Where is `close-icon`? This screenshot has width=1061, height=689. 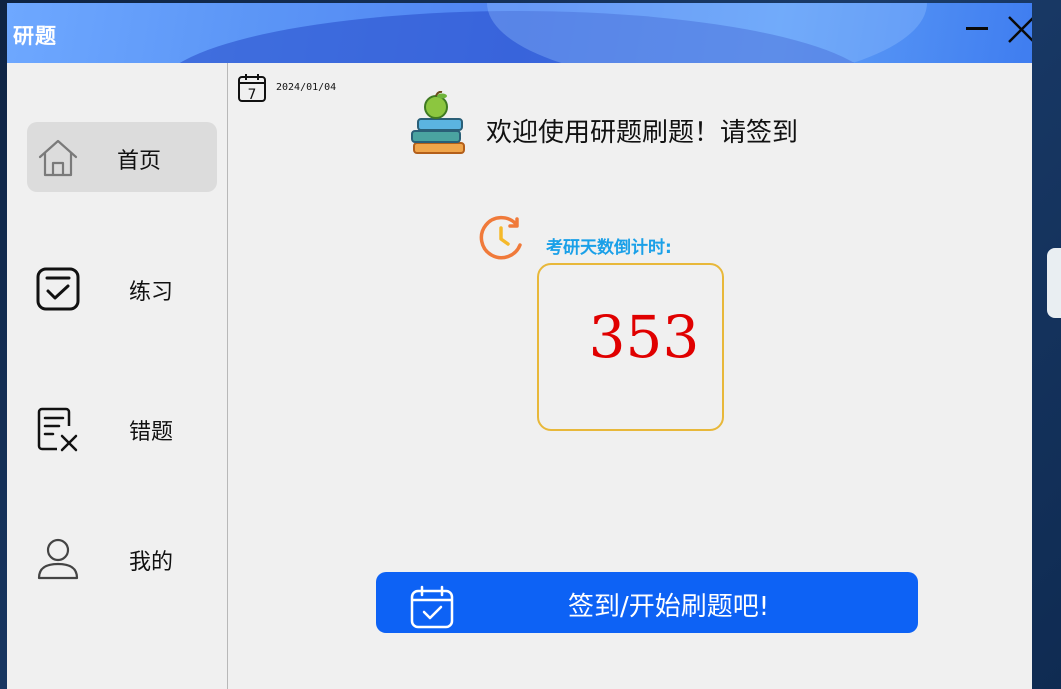
close-icon is located at coordinates (1020, 29).